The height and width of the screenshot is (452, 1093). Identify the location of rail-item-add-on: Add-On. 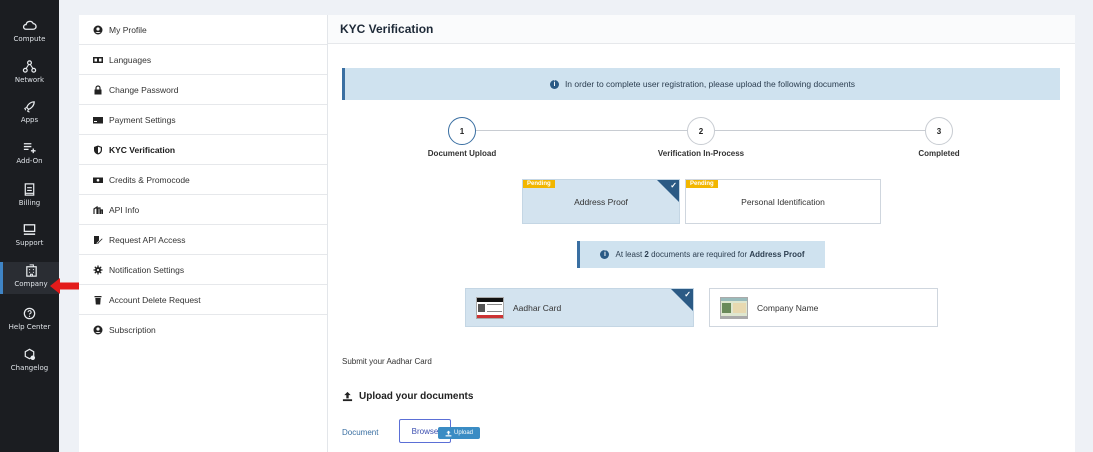
(29, 160).